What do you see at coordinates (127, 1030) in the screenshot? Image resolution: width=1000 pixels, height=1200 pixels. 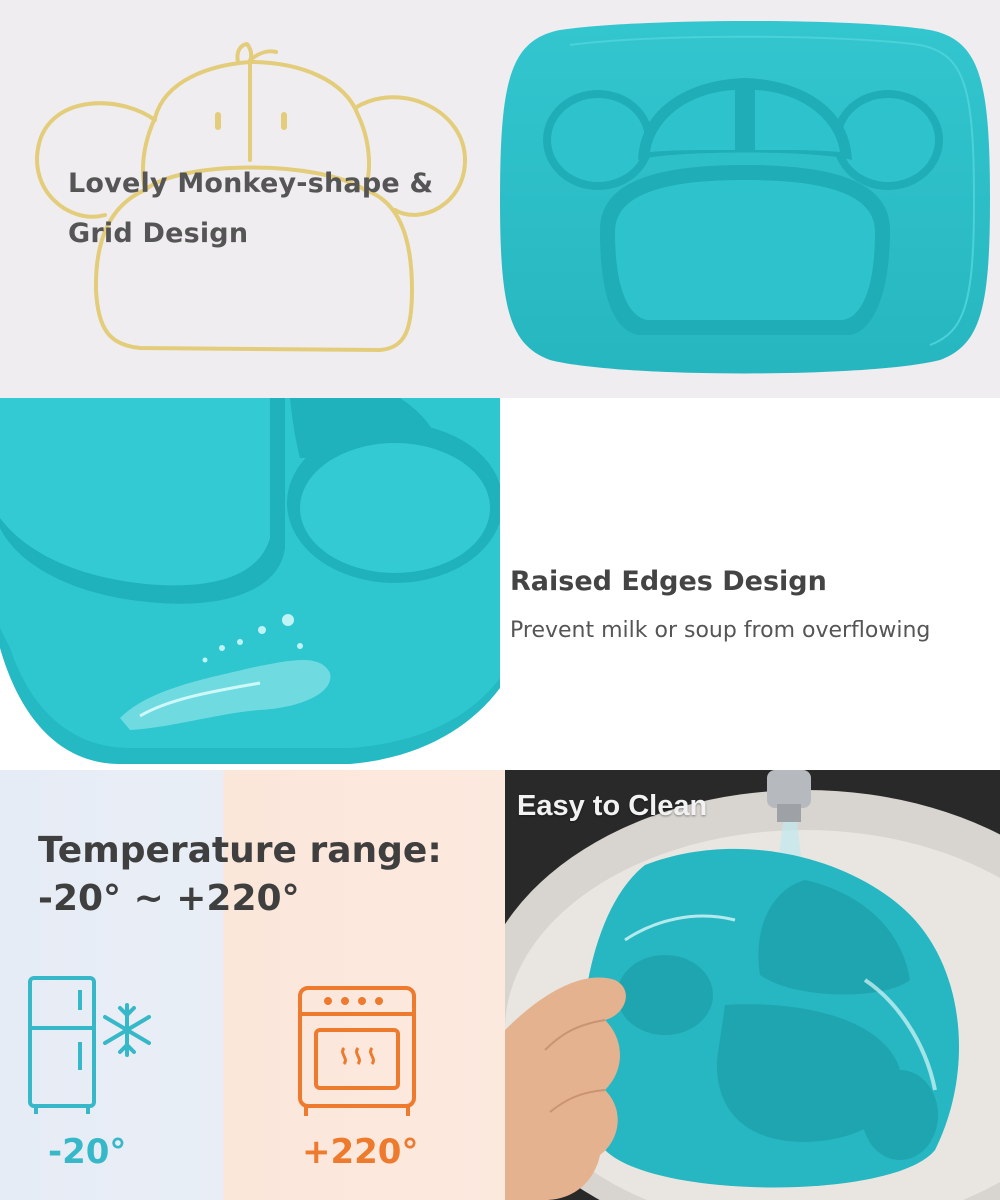 I see `snowflake-icon` at bounding box center [127, 1030].